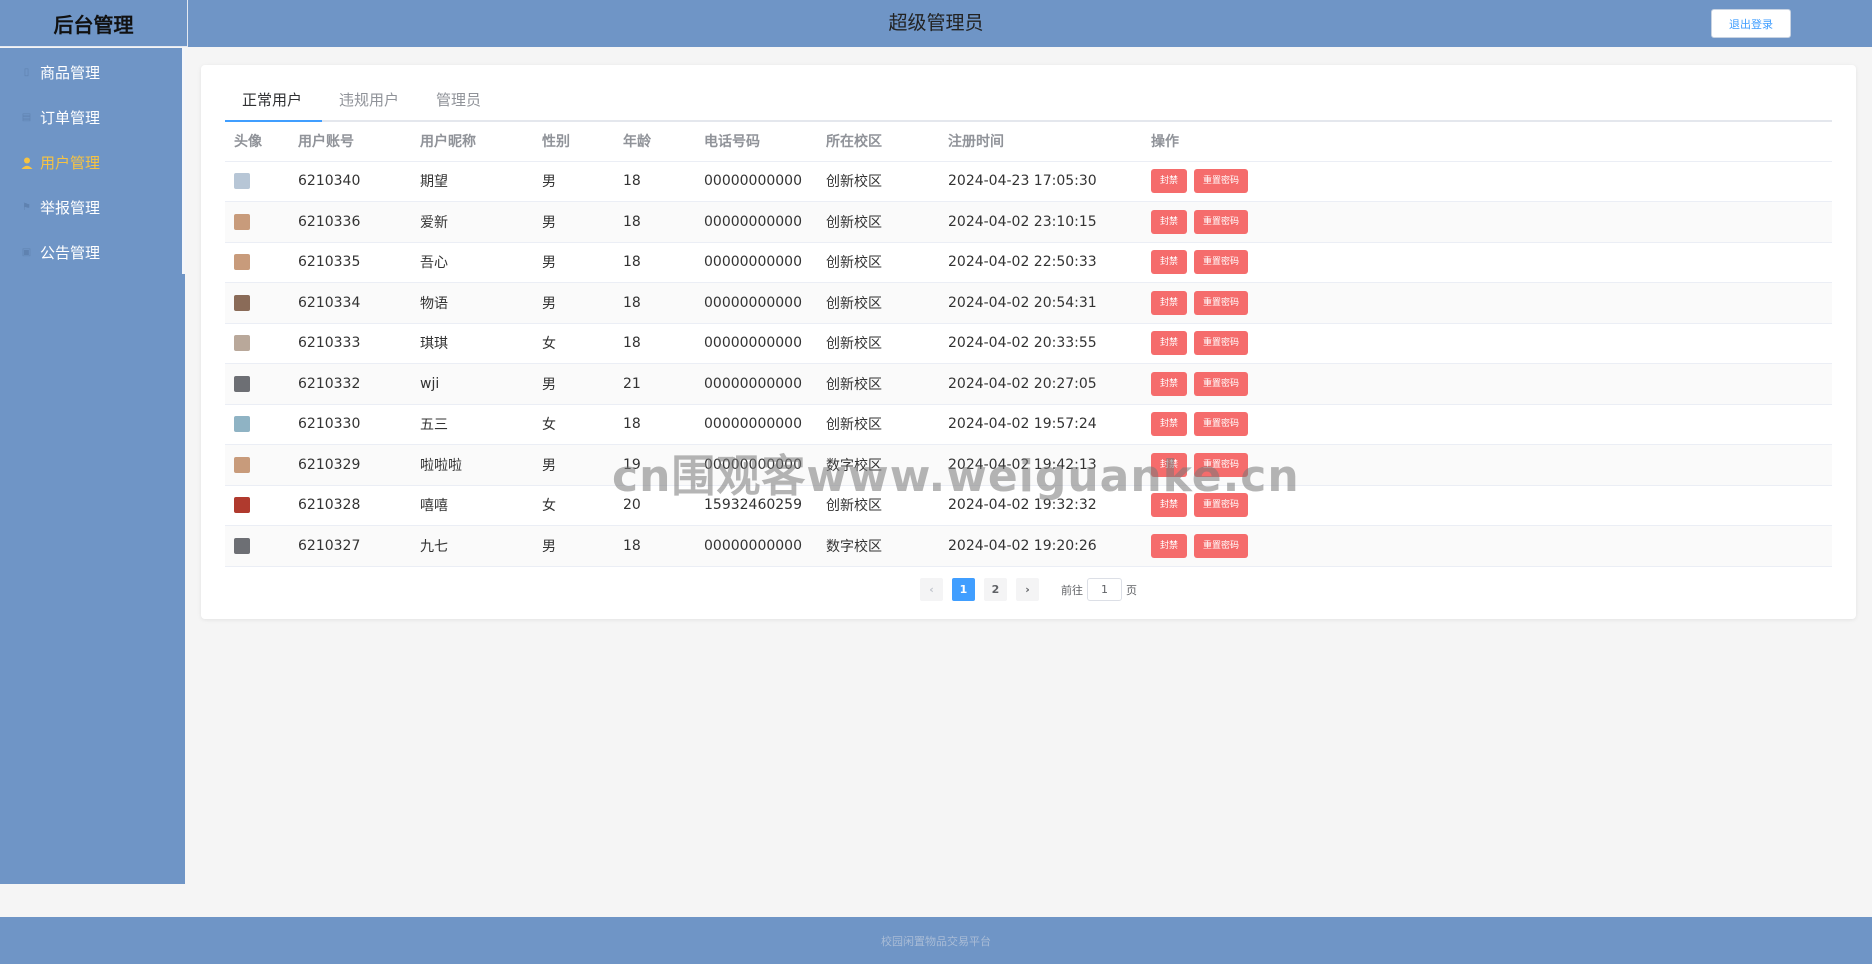 The width and height of the screenshot is (1872, 964). I want to click on sidebar-item-users: 用户管理, so click(91, 162).